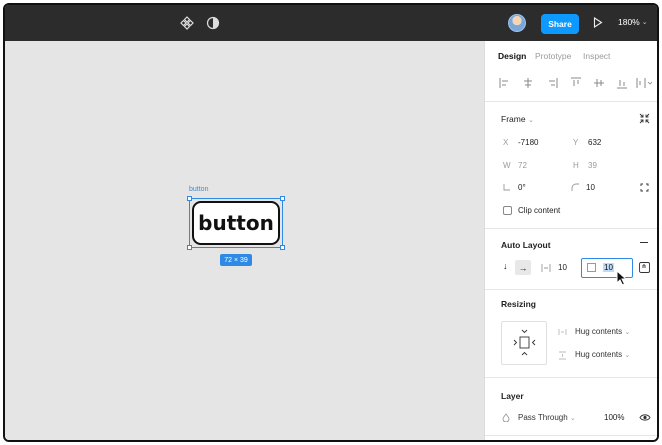 The height and width of the screenshot is (445, 662). I want to click on blend-mode-dropdown: Pass Through ⌄, so click(547, 417).